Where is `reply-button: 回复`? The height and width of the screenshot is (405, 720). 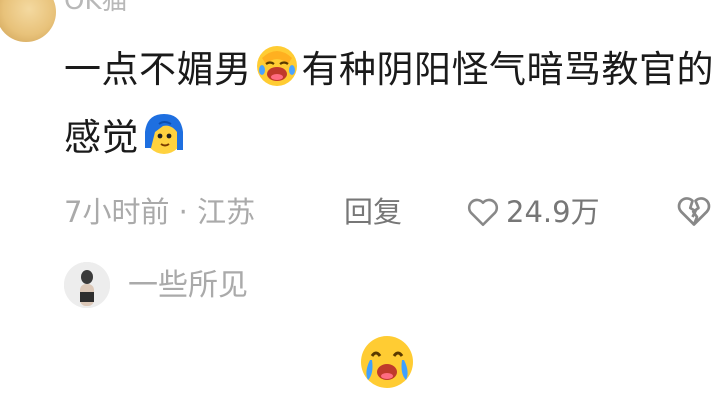
reply-button: 回复 is located at coordinates (373, 212).